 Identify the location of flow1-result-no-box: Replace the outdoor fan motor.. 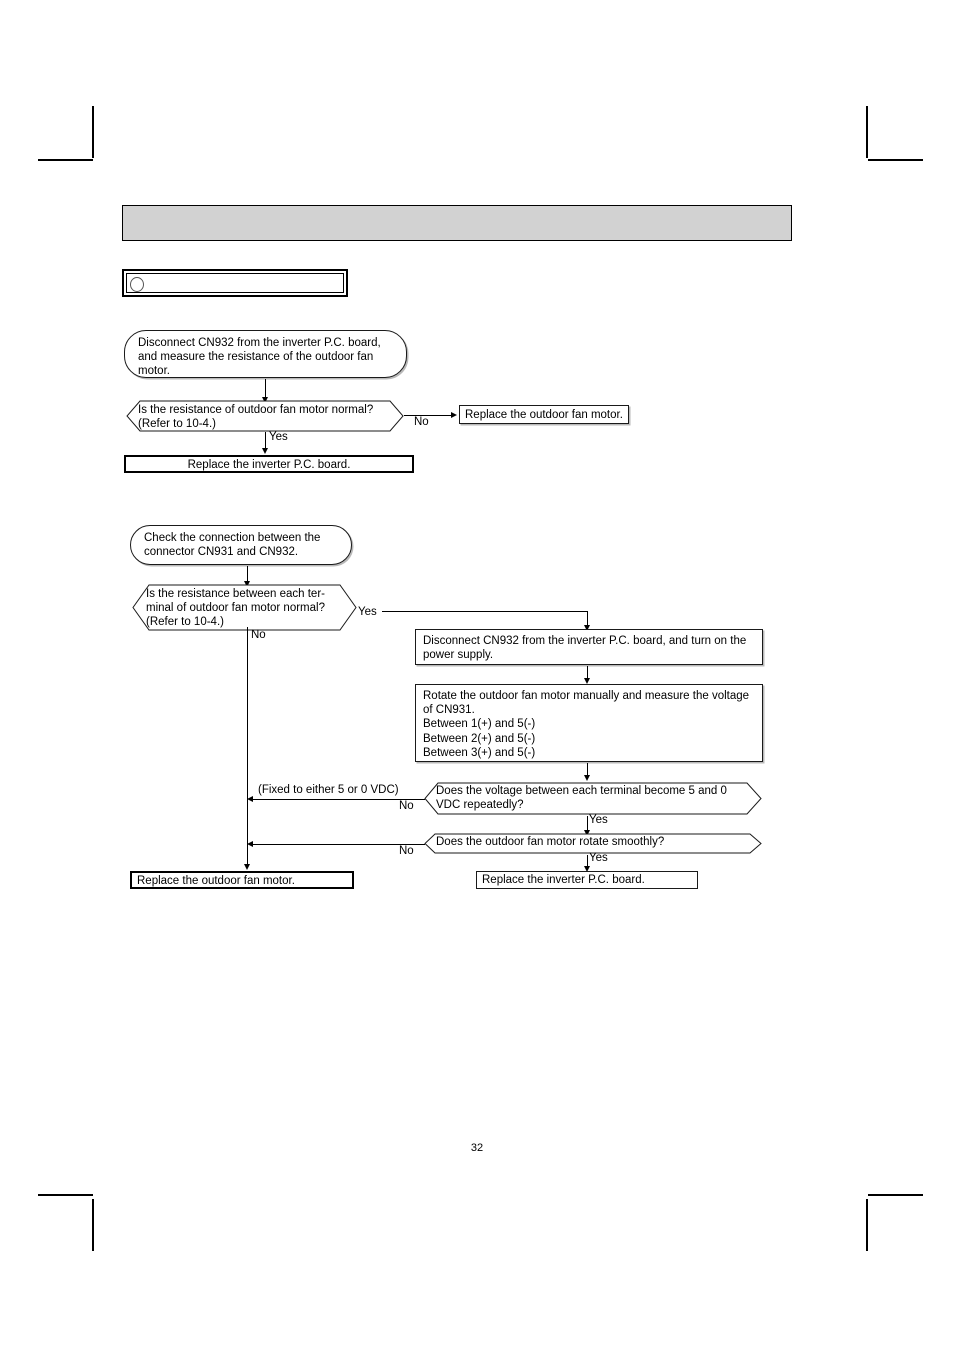
(544, 414).